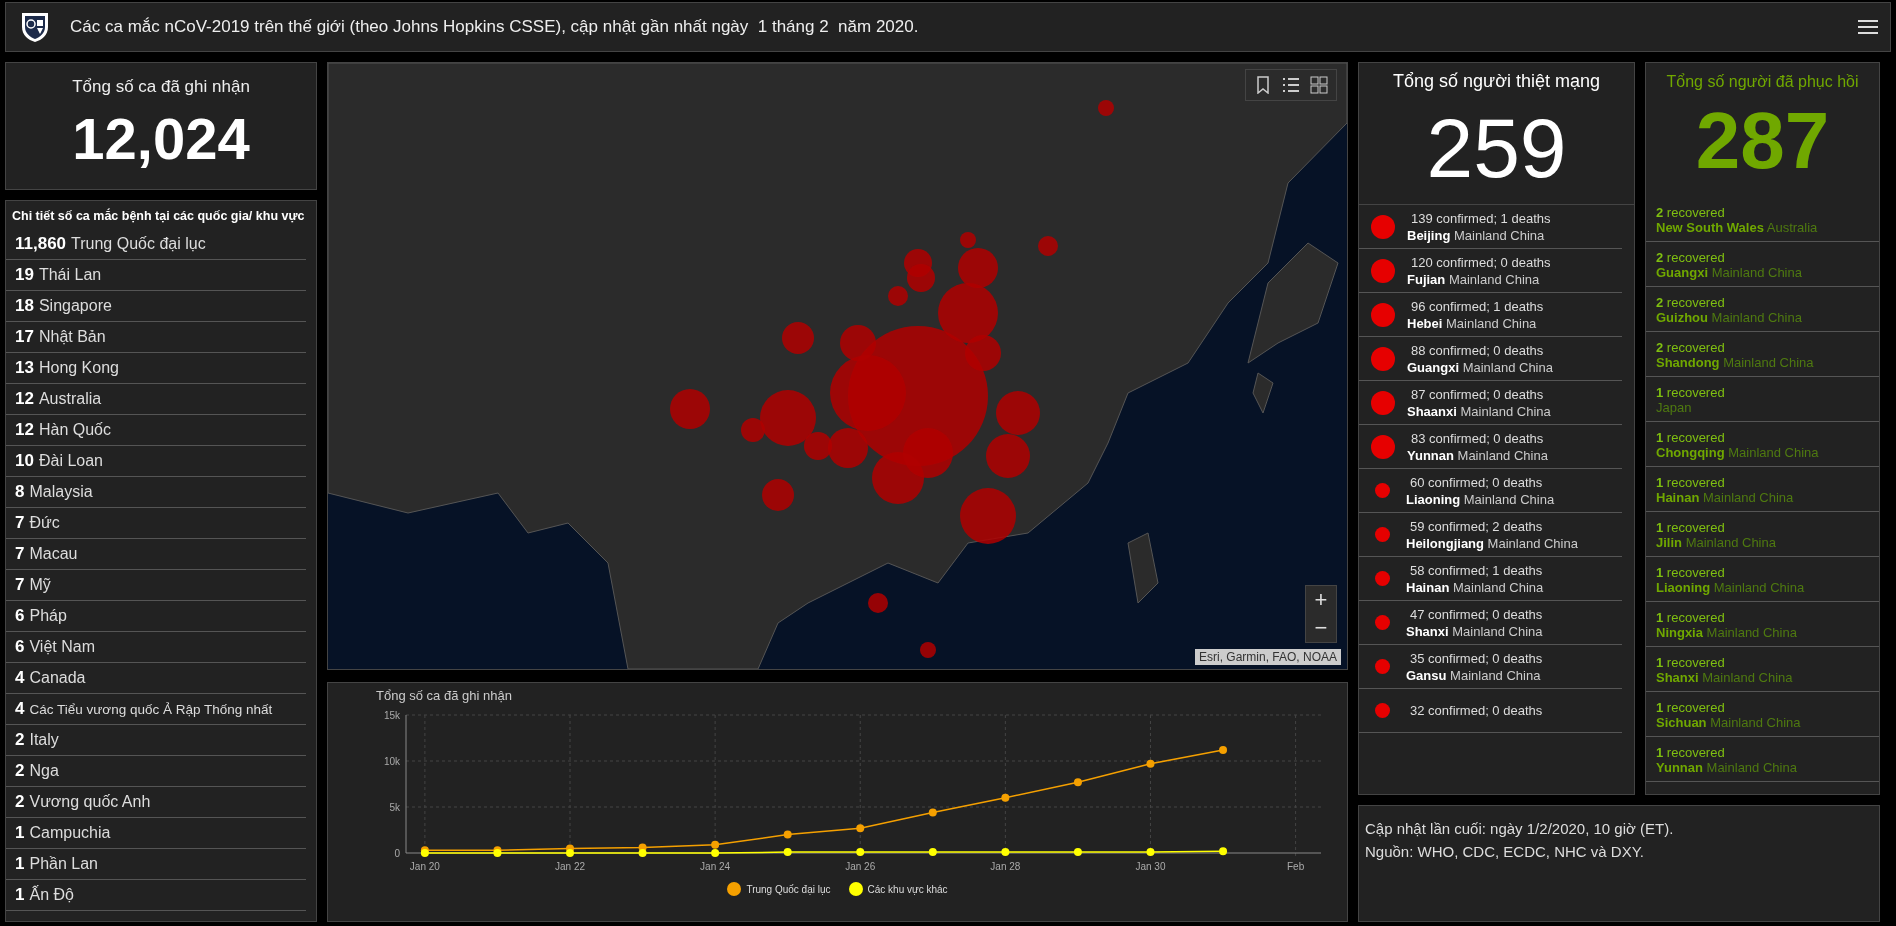  I want to click on country-row: 1 Campuchia, so click(156, 833).